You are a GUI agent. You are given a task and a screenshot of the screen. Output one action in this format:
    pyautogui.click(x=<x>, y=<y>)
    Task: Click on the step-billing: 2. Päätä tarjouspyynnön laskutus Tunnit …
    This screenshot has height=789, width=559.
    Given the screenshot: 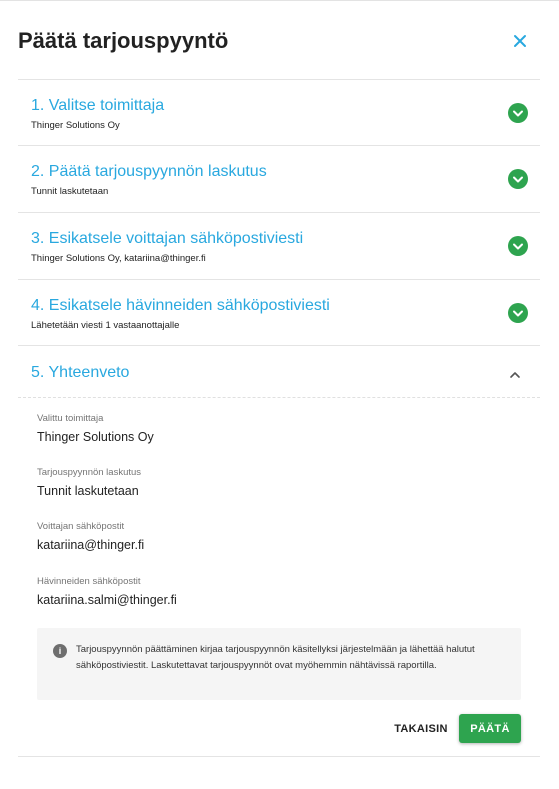 What is the action you would take?
    pyautogui.click(x=279, y=178)
    